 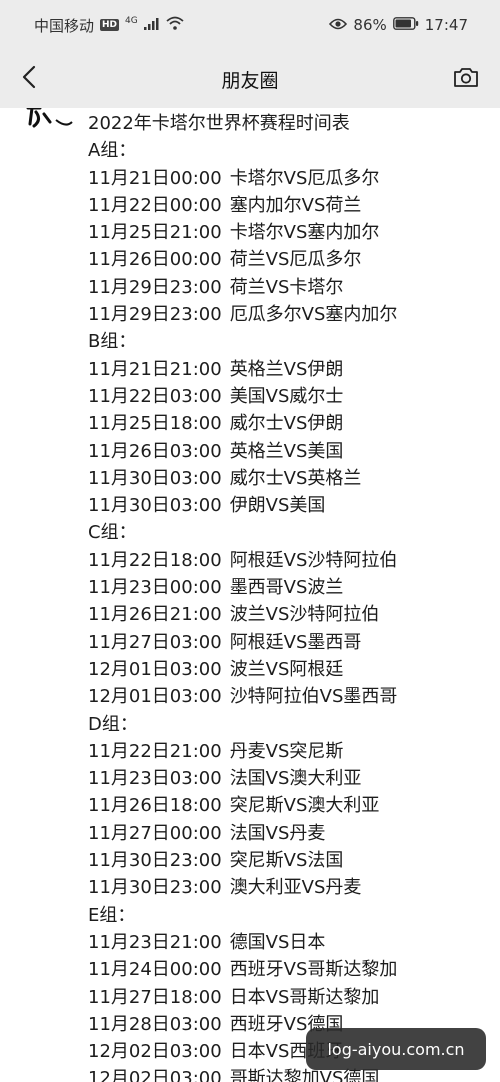 What do you see at coordinates (396, 1049) in the screenshot?
I see `watermark: log-aiyou.com.cn` at bounding box center [396, 1049].